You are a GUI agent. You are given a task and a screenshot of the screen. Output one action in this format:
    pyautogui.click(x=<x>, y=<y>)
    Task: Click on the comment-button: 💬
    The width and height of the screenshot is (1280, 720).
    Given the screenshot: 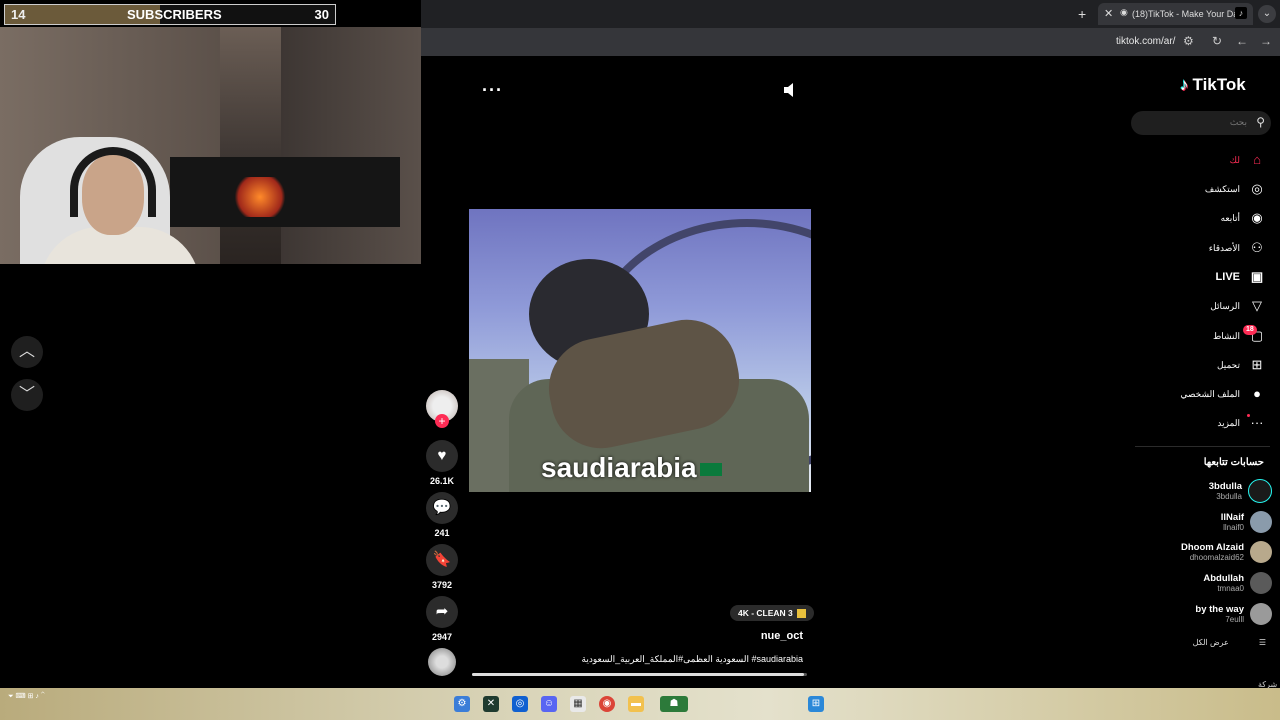 What is the action you would take?
    pyautogui.click(x=442, y=508)
    